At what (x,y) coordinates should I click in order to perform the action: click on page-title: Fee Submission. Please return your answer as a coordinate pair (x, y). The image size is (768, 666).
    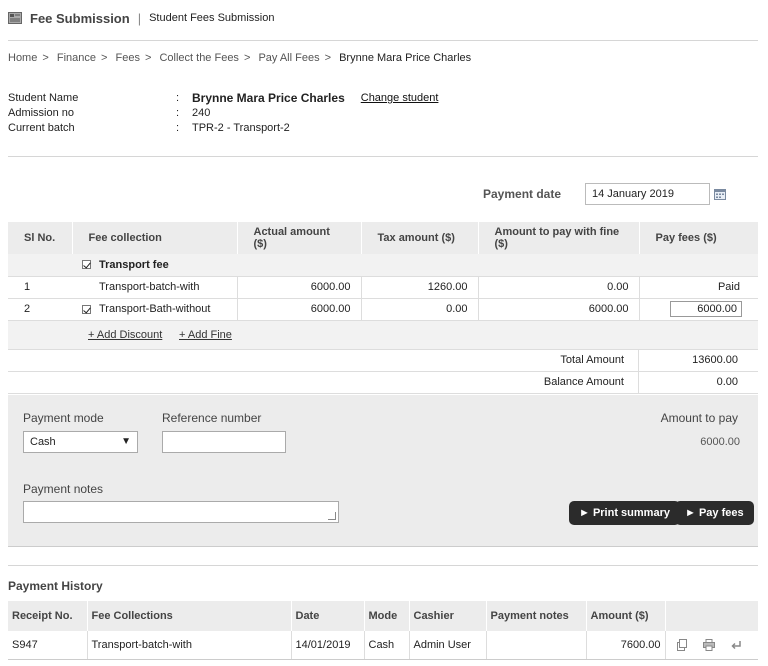
    Looking at the image, I should click on (80, 18).